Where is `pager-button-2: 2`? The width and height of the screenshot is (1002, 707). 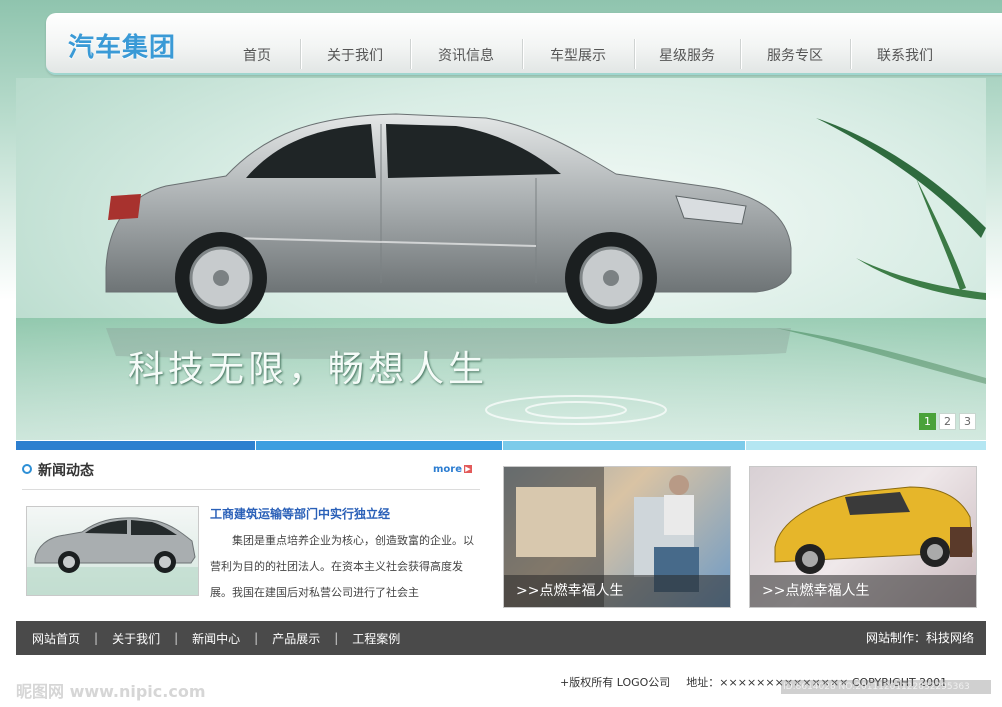 pager-button-2: 2 is located at coordinates (947, 421).